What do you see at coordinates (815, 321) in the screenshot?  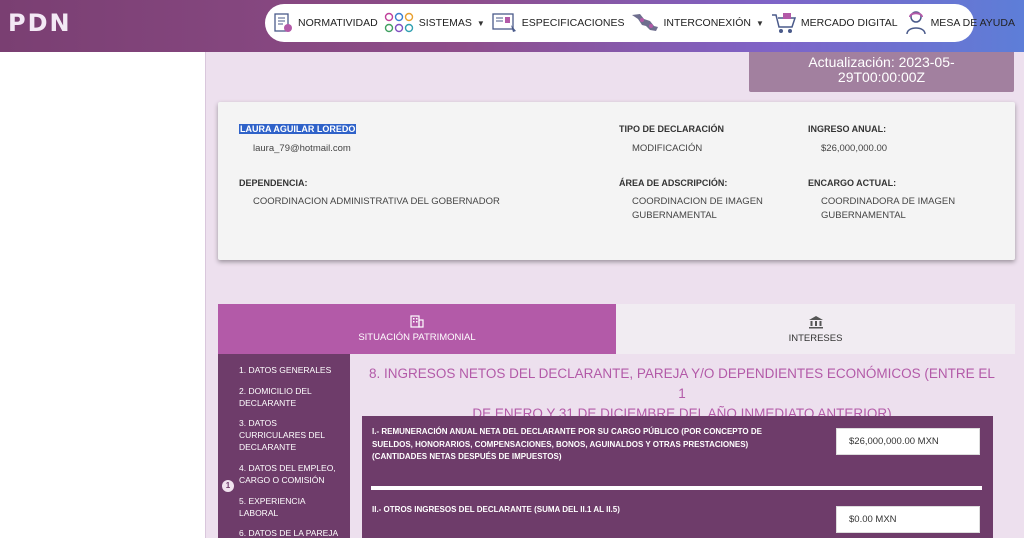 I see `bank-icon` at bounding box center [815, 321].